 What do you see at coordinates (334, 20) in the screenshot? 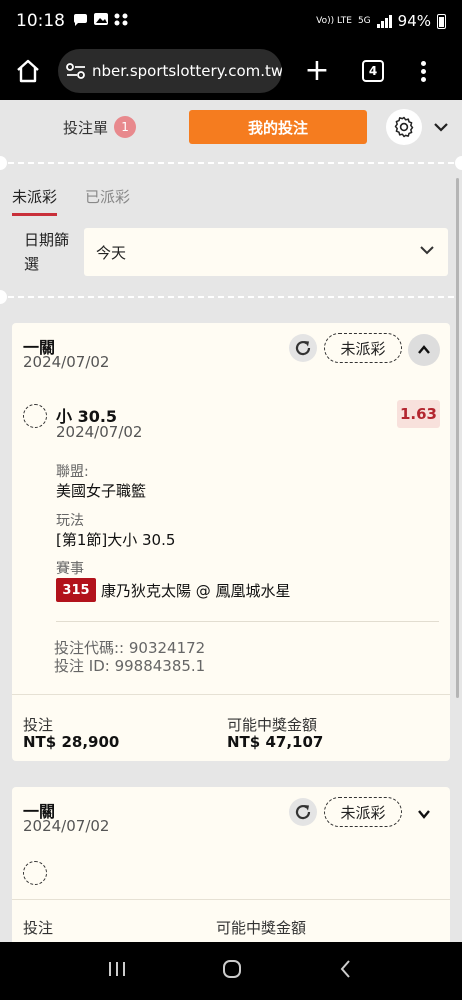
I see `volte-indicator: Vo)) LTE` at bounding box center [334, 20].